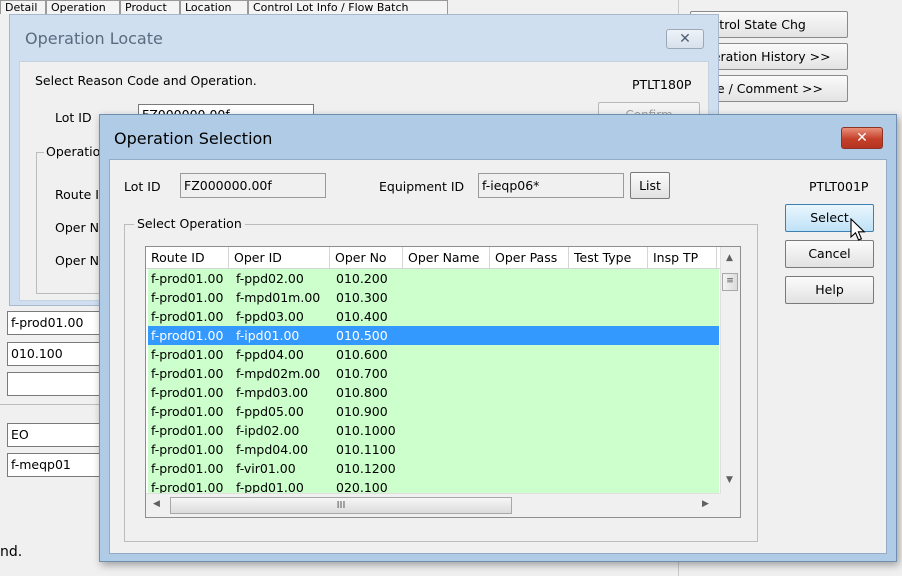 The width and height of the screenshot is (902, 576). What do you see at coordinates (858, 229) in the screenshot?
I see `mouse-cursor-icon` at bounding box center [858, 229].